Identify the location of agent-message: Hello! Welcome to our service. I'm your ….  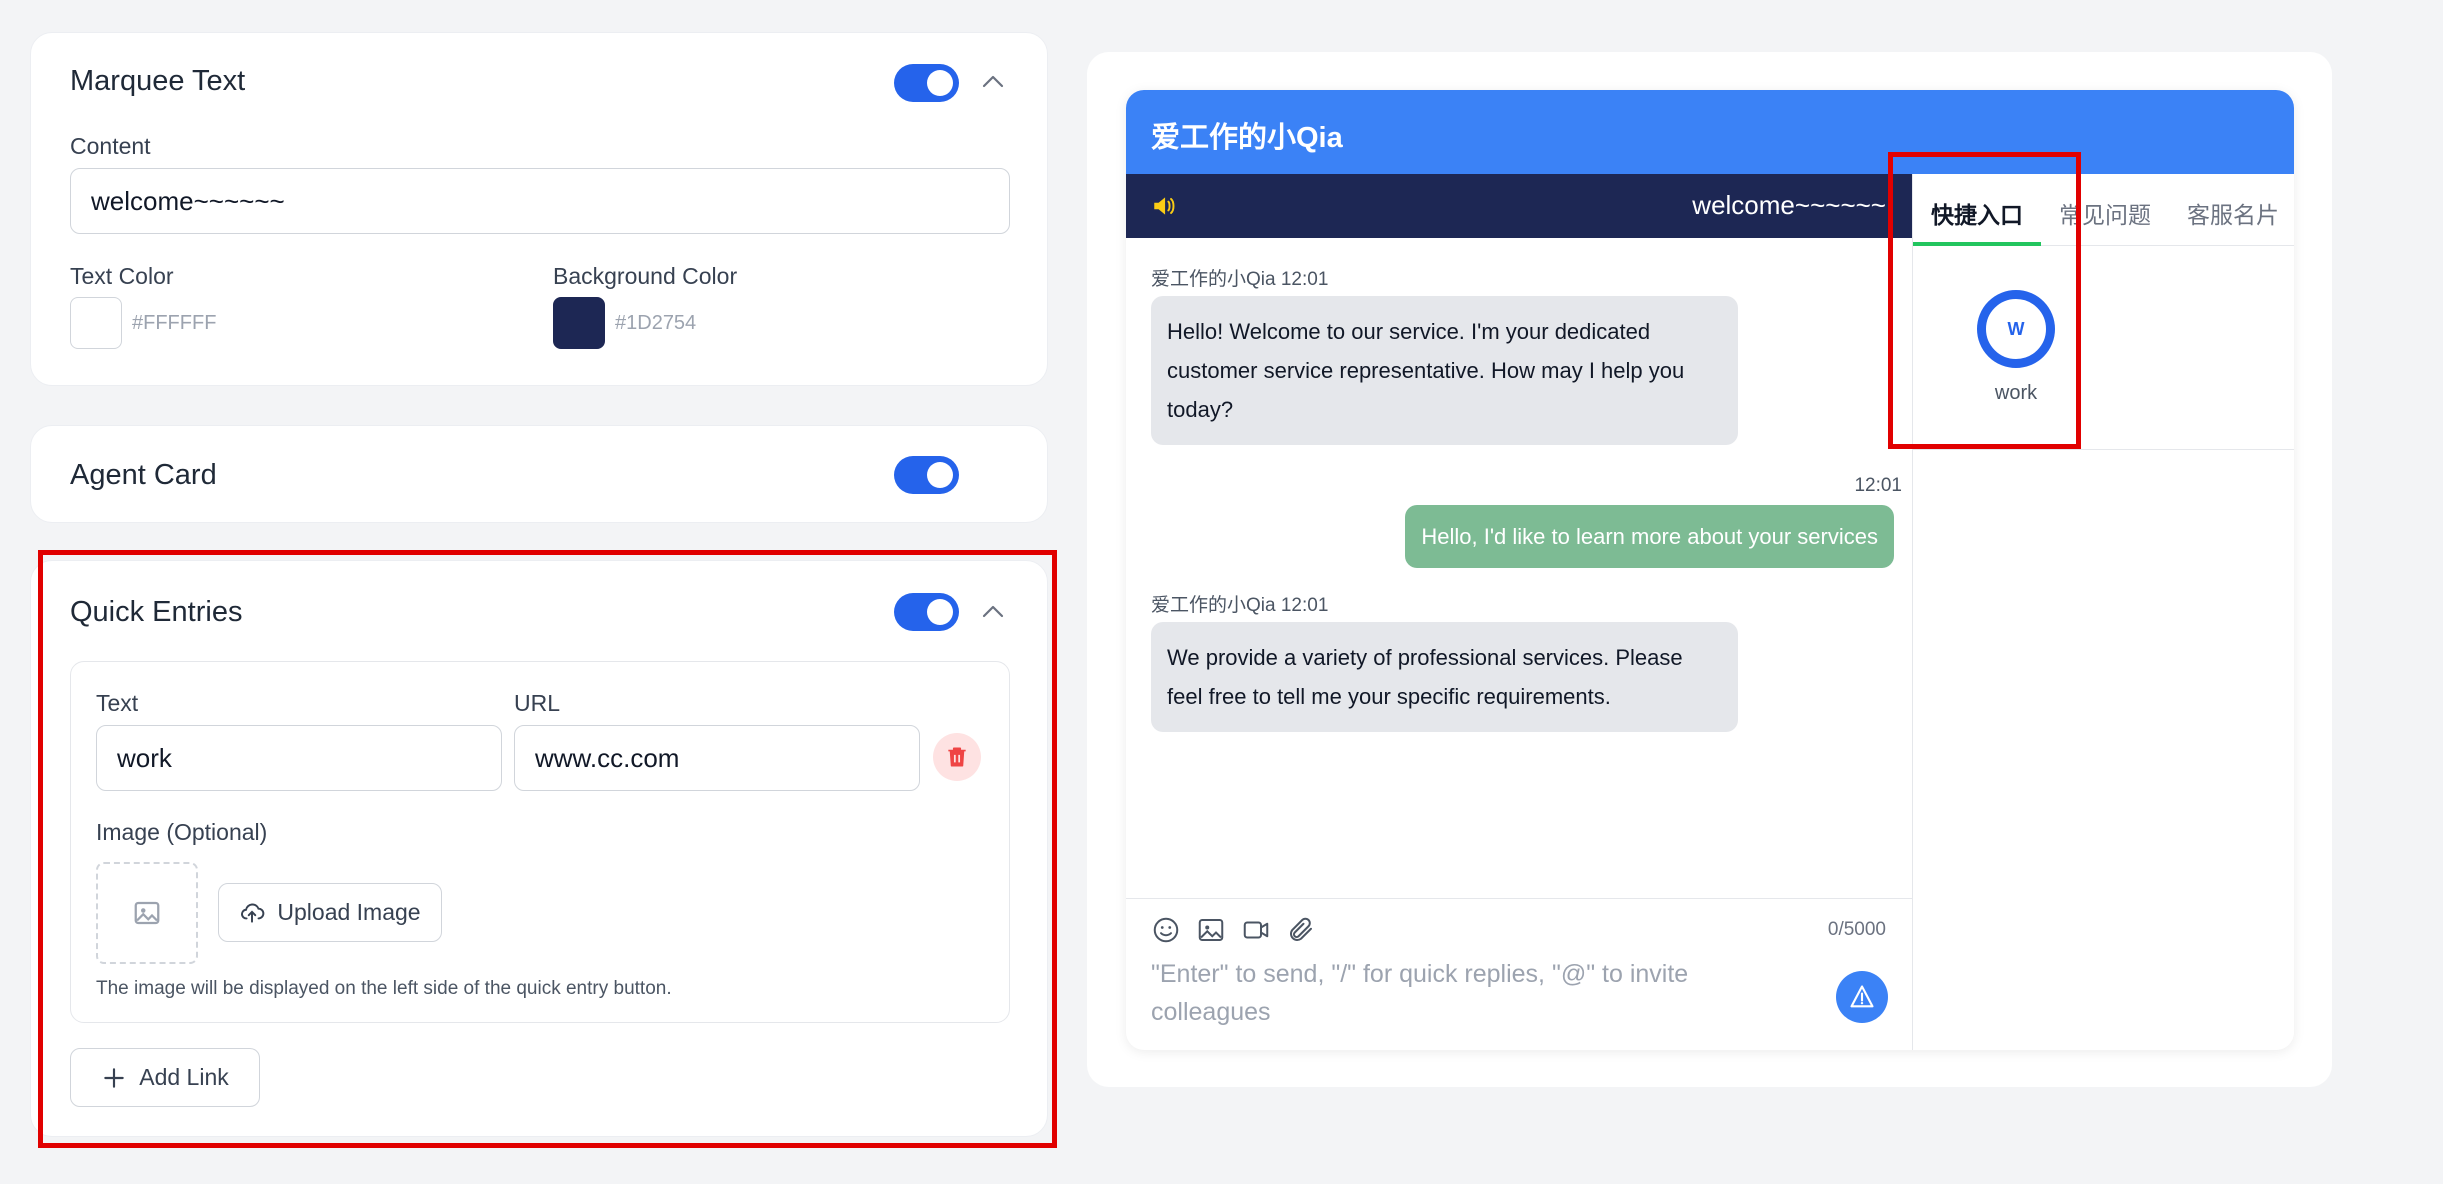
(1444, 370).